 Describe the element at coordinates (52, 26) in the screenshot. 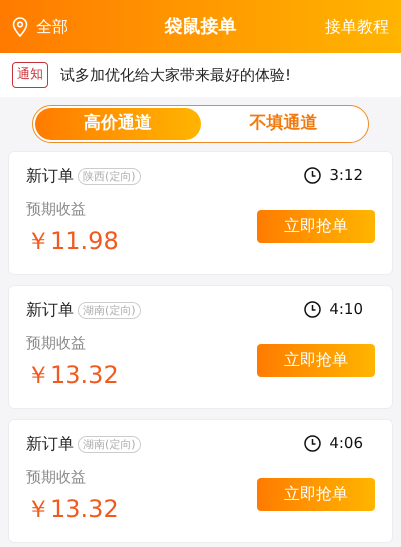

I see `location-selector: 全部` at that location.